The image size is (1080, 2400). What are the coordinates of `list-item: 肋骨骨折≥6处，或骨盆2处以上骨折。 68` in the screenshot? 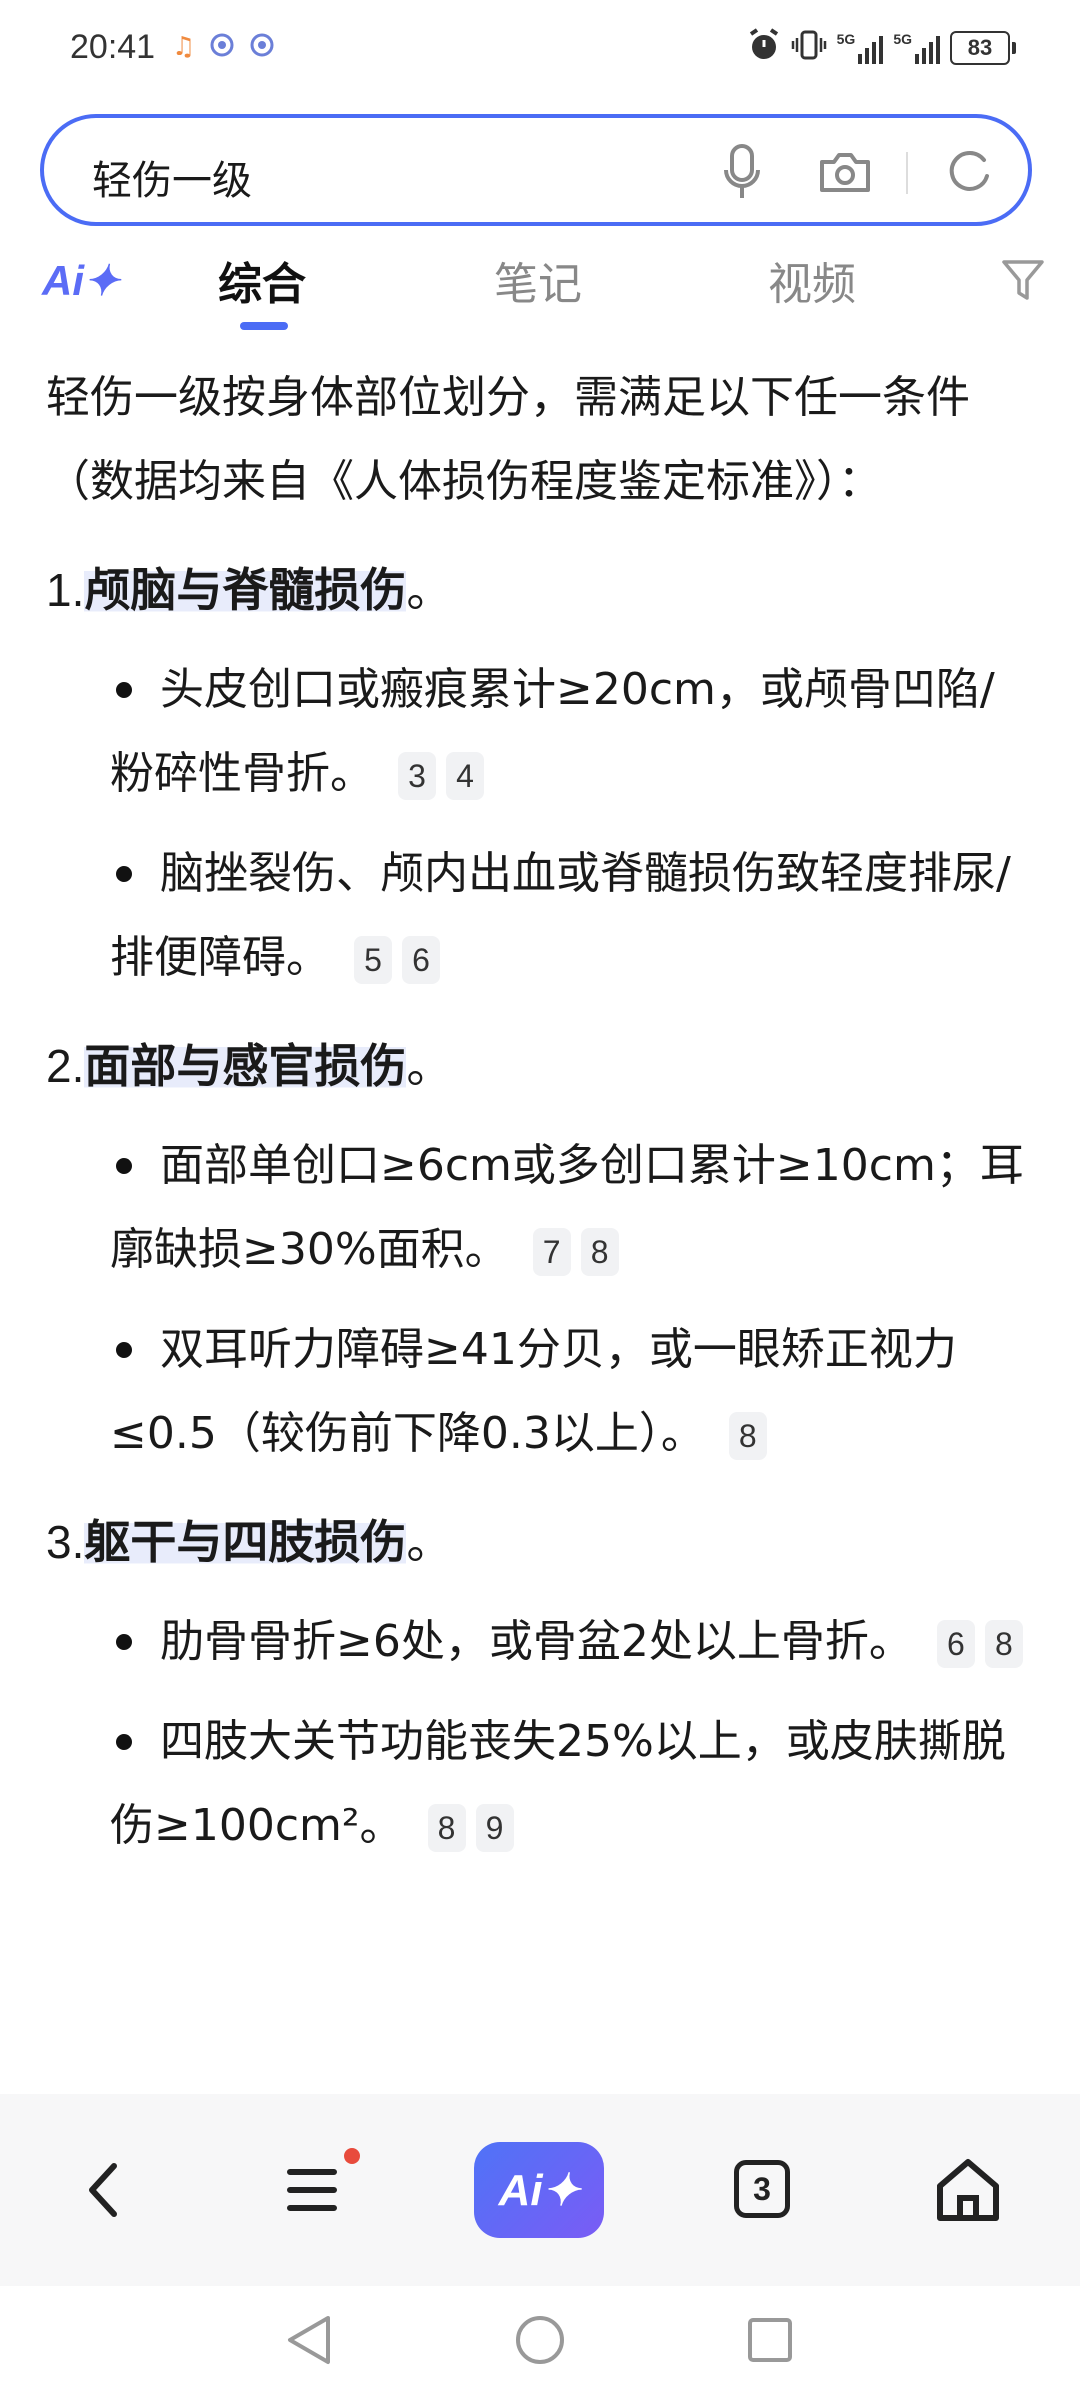 It's located at (541, 1642).